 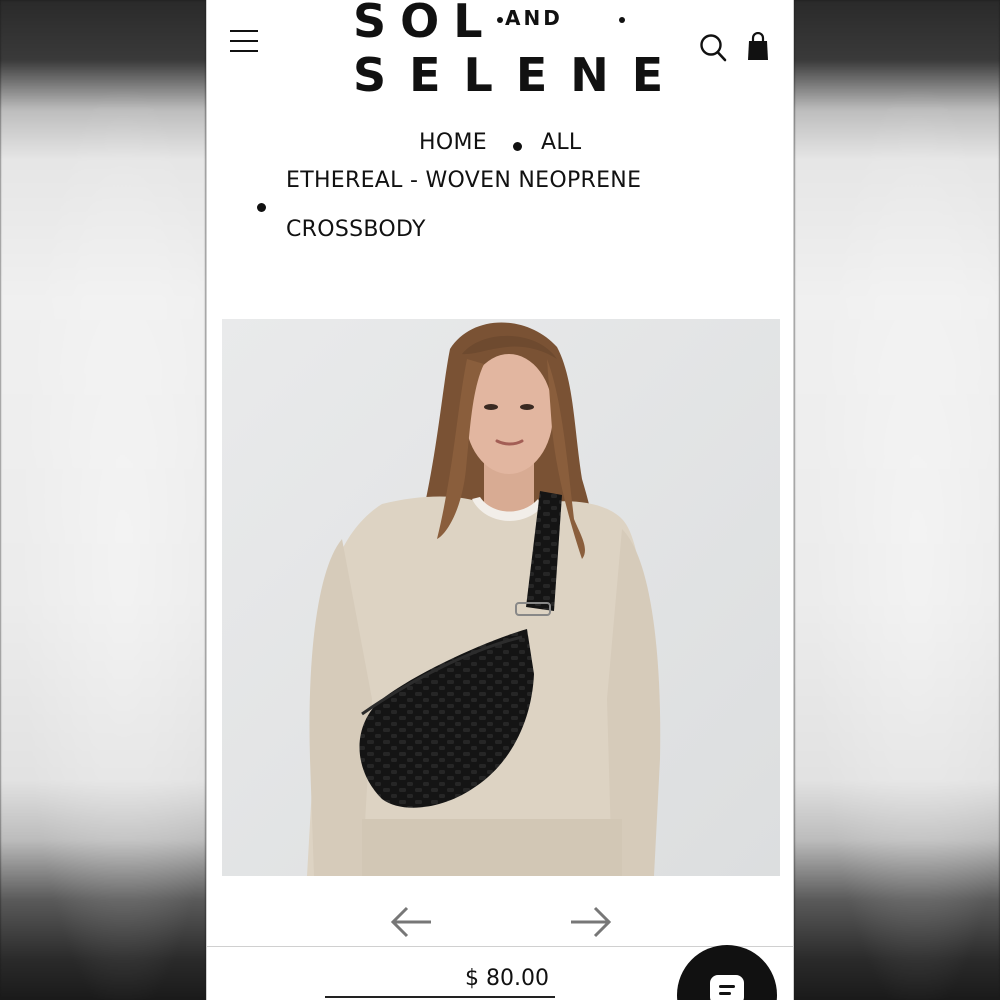 I want to click on breadcrumb-all-link: ALL, so click(x=561, y=142).